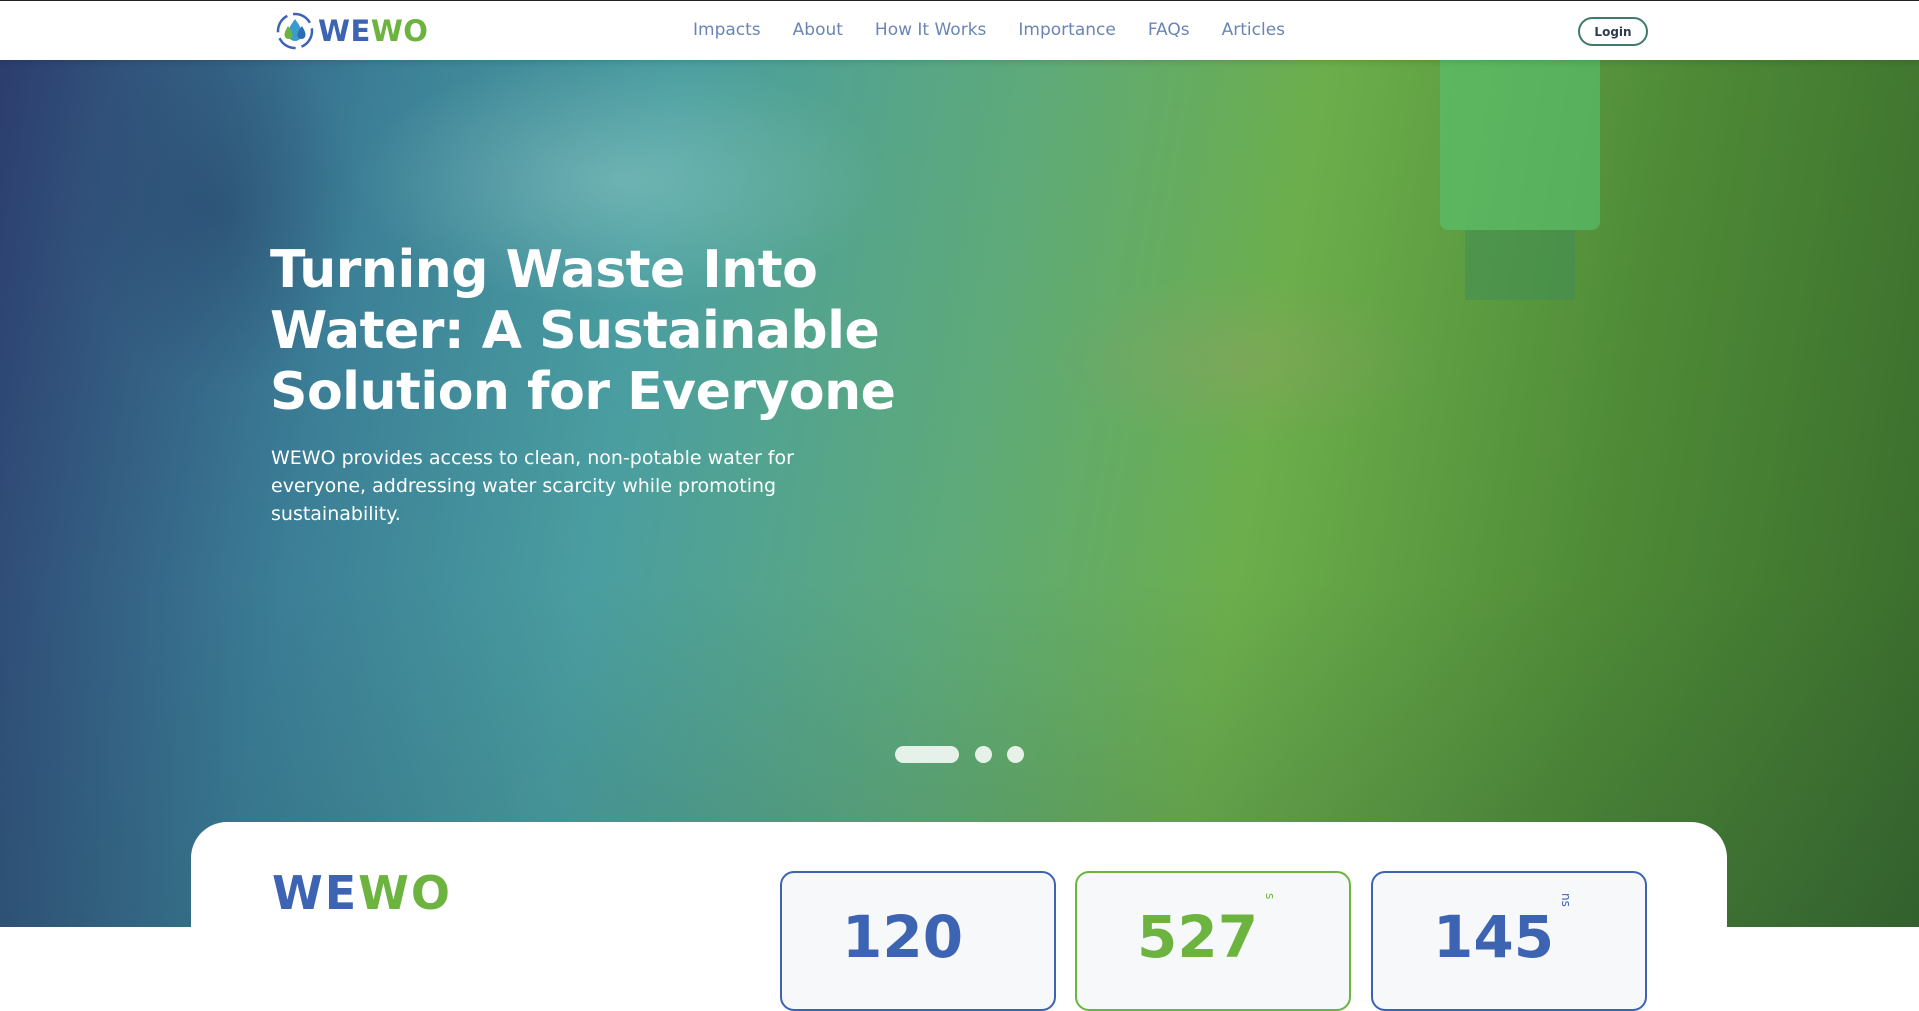  What do you see at coordinates (727, 30) in the screenshot?
I see `nav-link-impacts: Impacts` at bounding box center [727, 30].